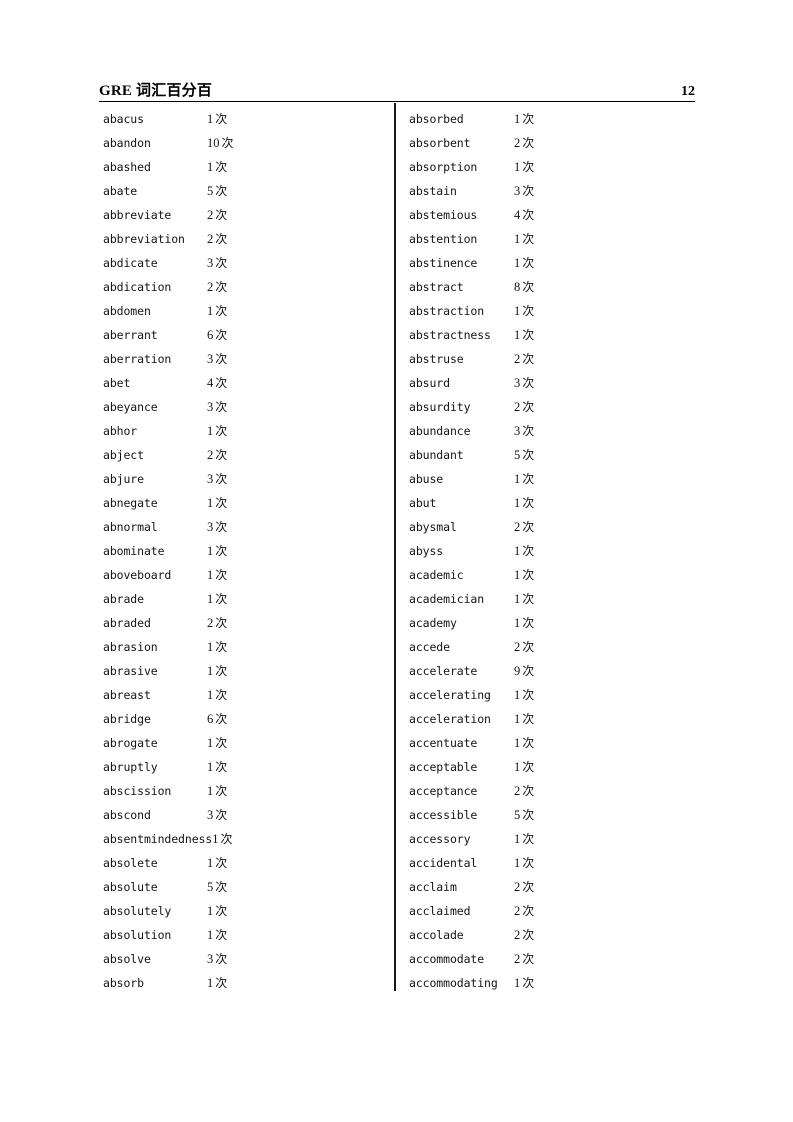 This screenshot has width=793, height=1122. Describe the element at coordinates (245, 959) in the screenshot. I see `vocabulary-entry: absolve 3 次` at that location.